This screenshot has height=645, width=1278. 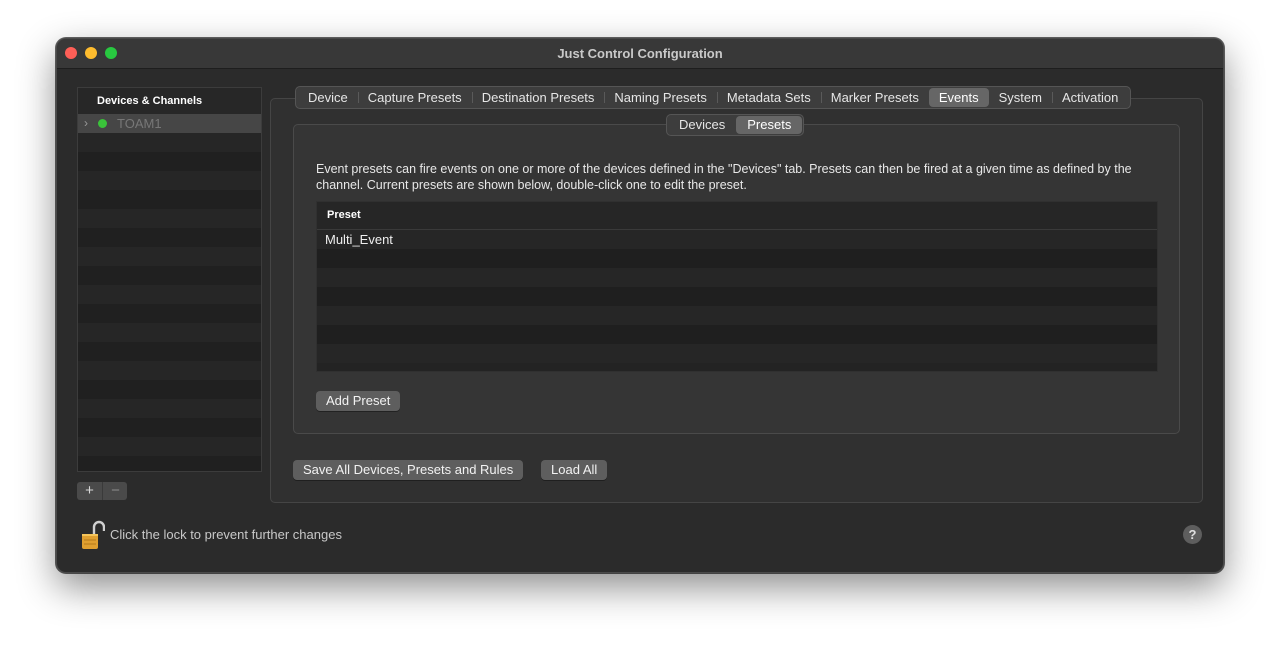 I want to click on tab-marker-presets: Marker Presets, so click(x=874, y=97).